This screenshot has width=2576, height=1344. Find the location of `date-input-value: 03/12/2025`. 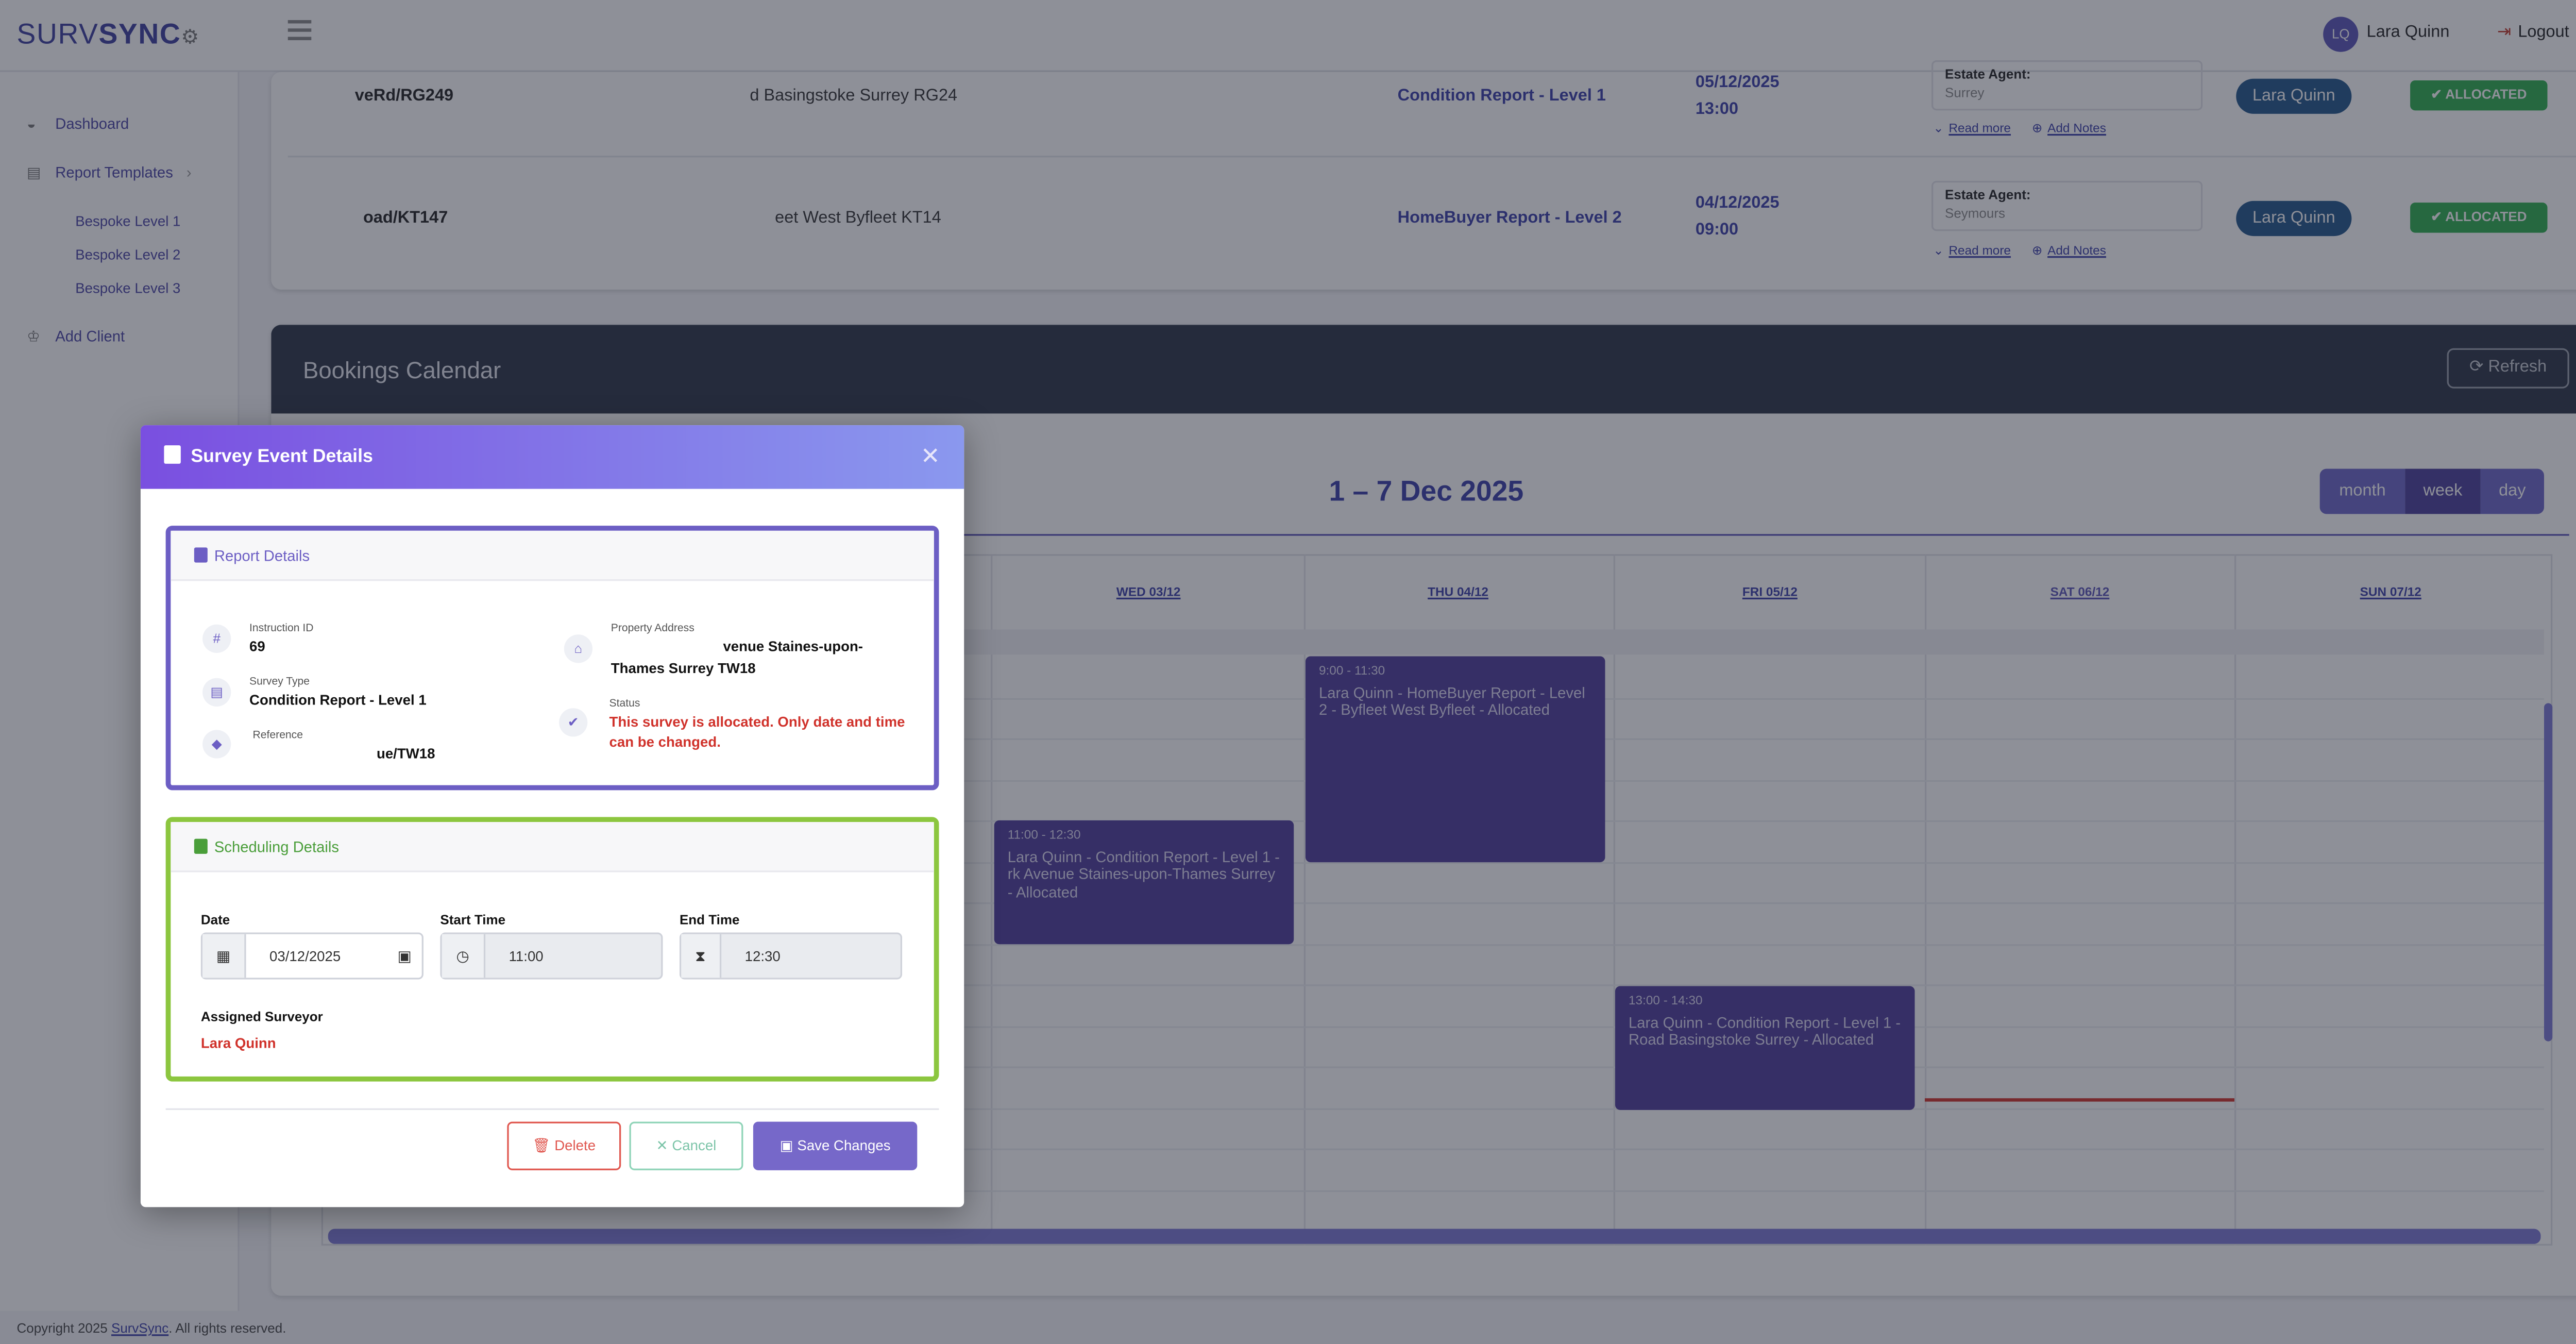

date-input-value: 03/12/2025 is located at coordinates (305, 956).